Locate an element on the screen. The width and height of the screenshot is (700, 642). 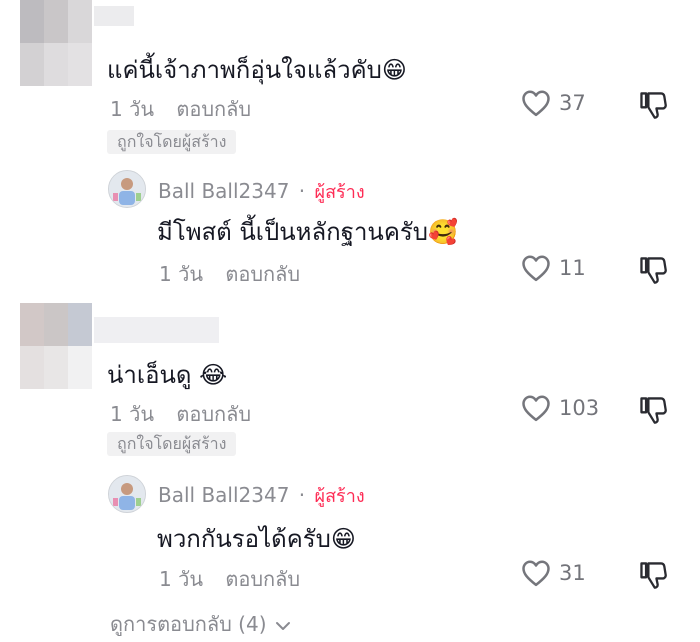
like-count: 11 is located at coordinates (572, 268).